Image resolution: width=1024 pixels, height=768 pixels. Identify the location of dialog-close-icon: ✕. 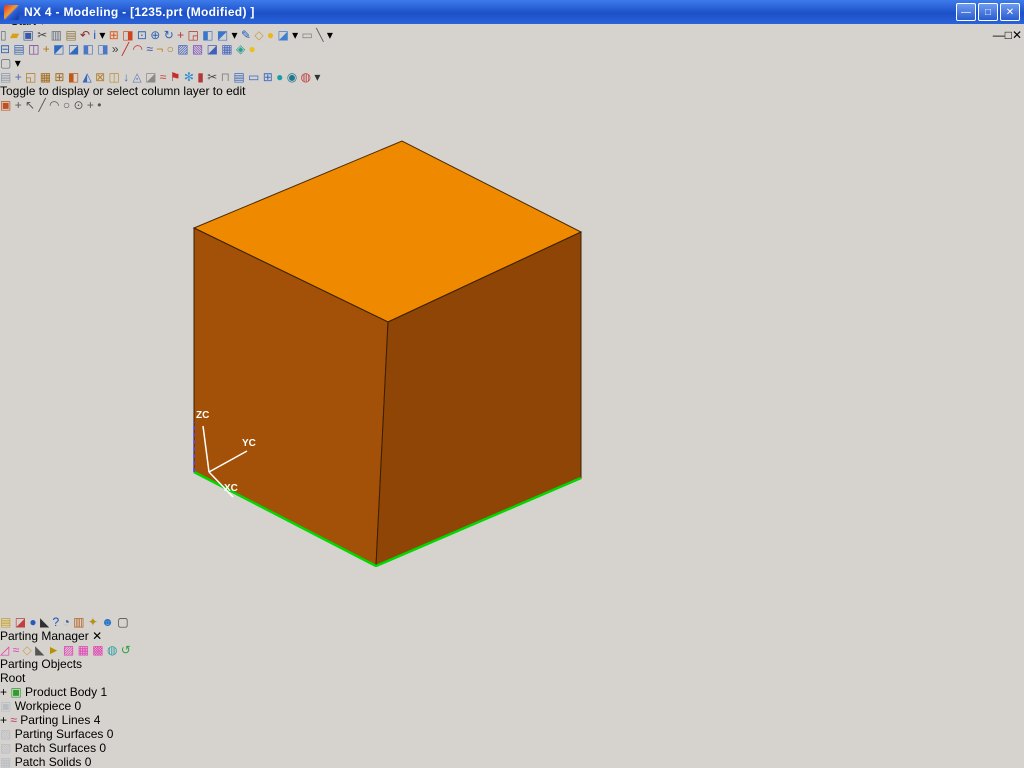
(97, 636).